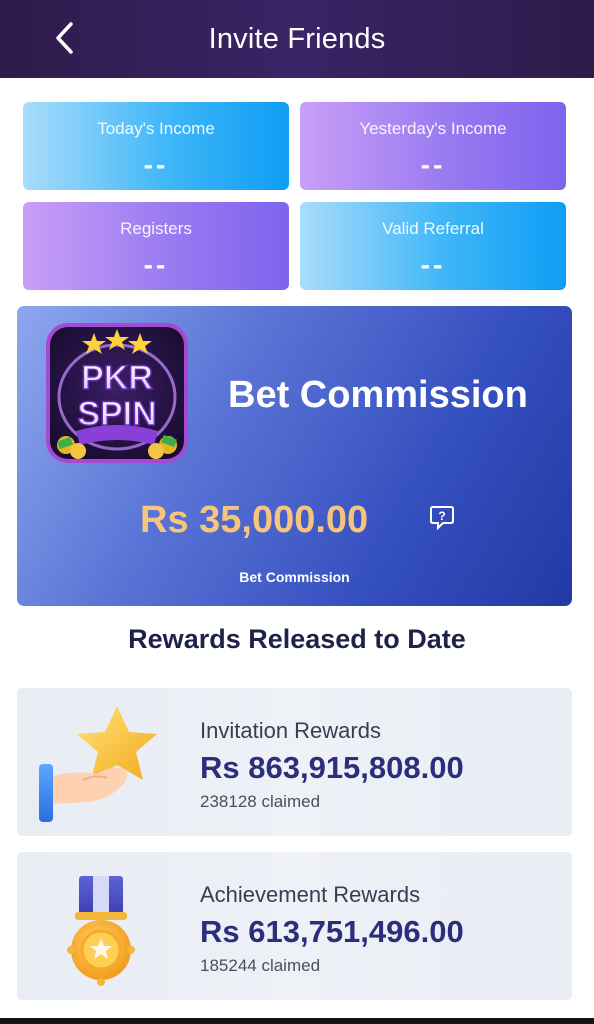 This screenshot has width=594, height=1024. I want to click on stat-label: Yesterday's Income, so click(433, 128).